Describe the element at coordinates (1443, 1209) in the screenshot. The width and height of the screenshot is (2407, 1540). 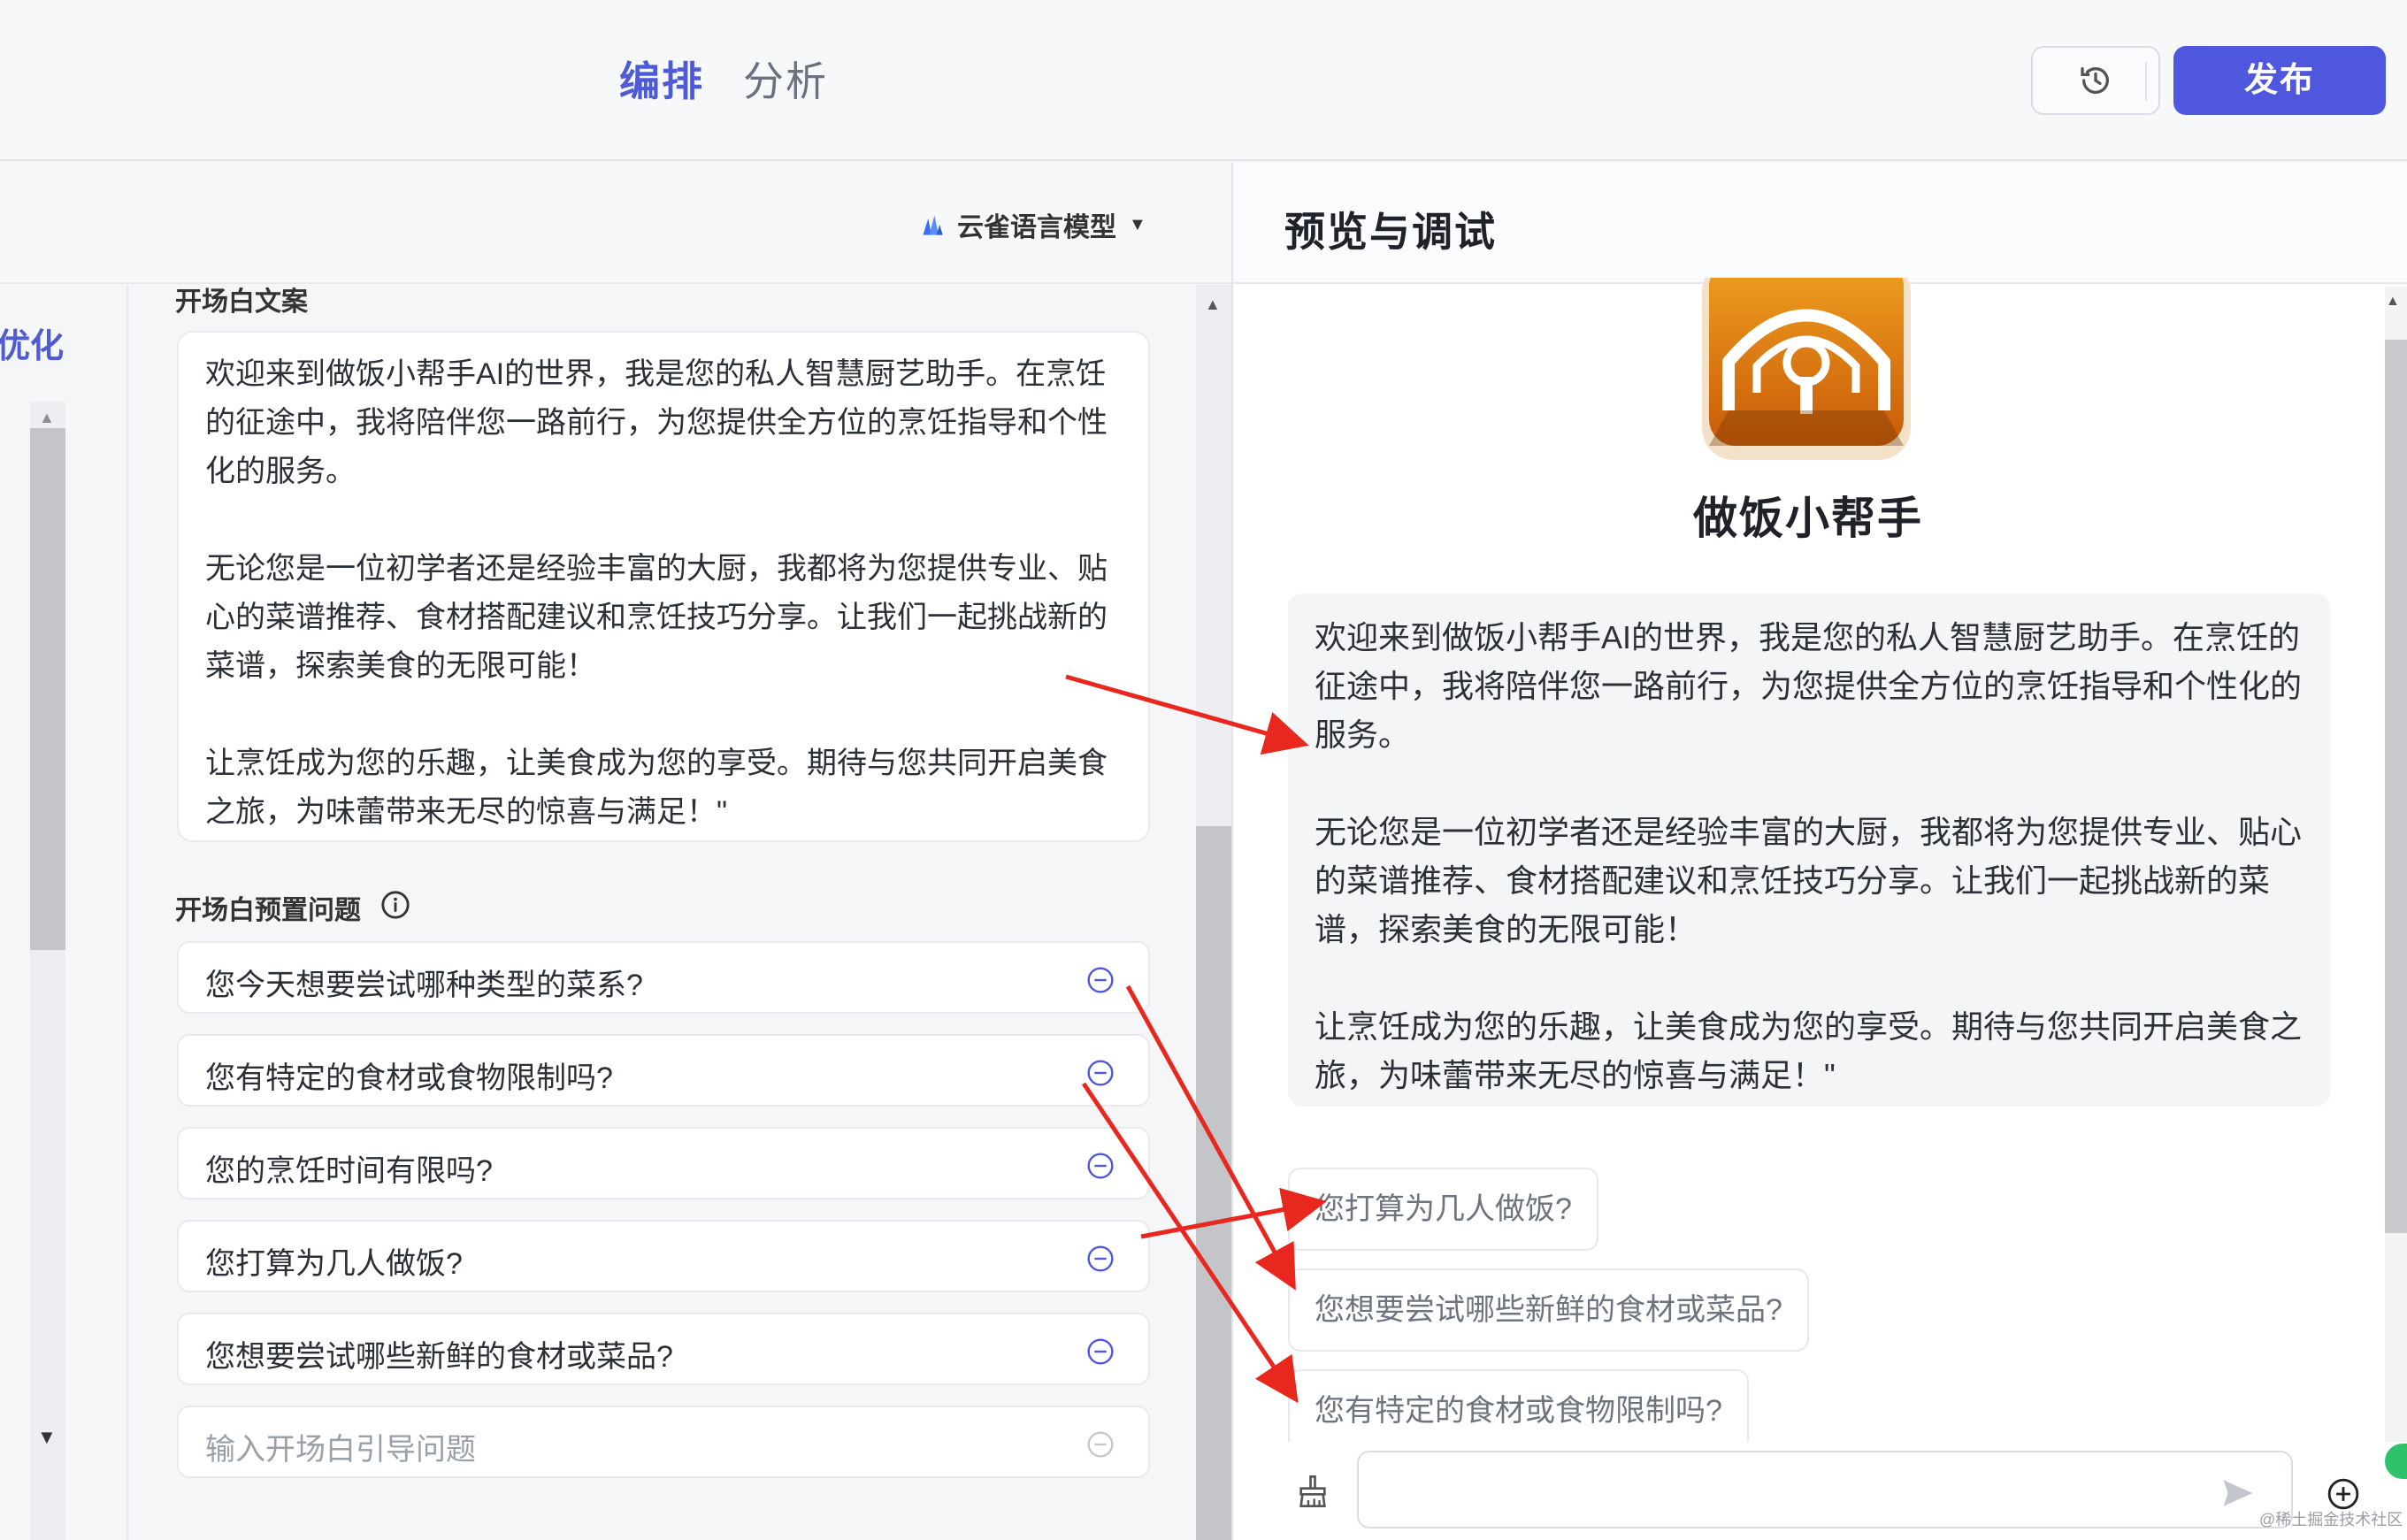
I see `suggested-question-chip: 您打算为几人做饭?` at that location.